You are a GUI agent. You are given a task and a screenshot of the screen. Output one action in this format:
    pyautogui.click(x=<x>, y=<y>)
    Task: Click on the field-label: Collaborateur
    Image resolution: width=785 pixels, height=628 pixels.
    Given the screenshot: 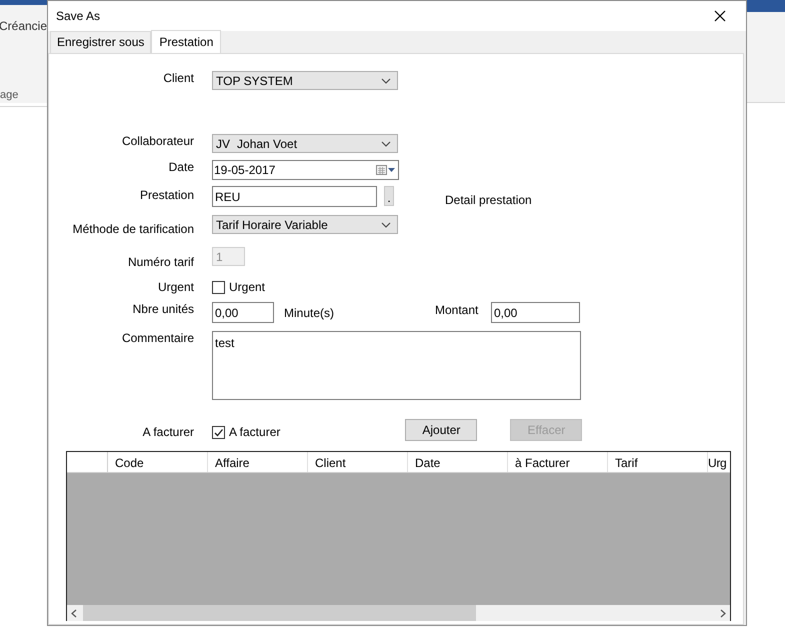 What is the action you would take?
    pyautogui.click(x=157, y=141)
    